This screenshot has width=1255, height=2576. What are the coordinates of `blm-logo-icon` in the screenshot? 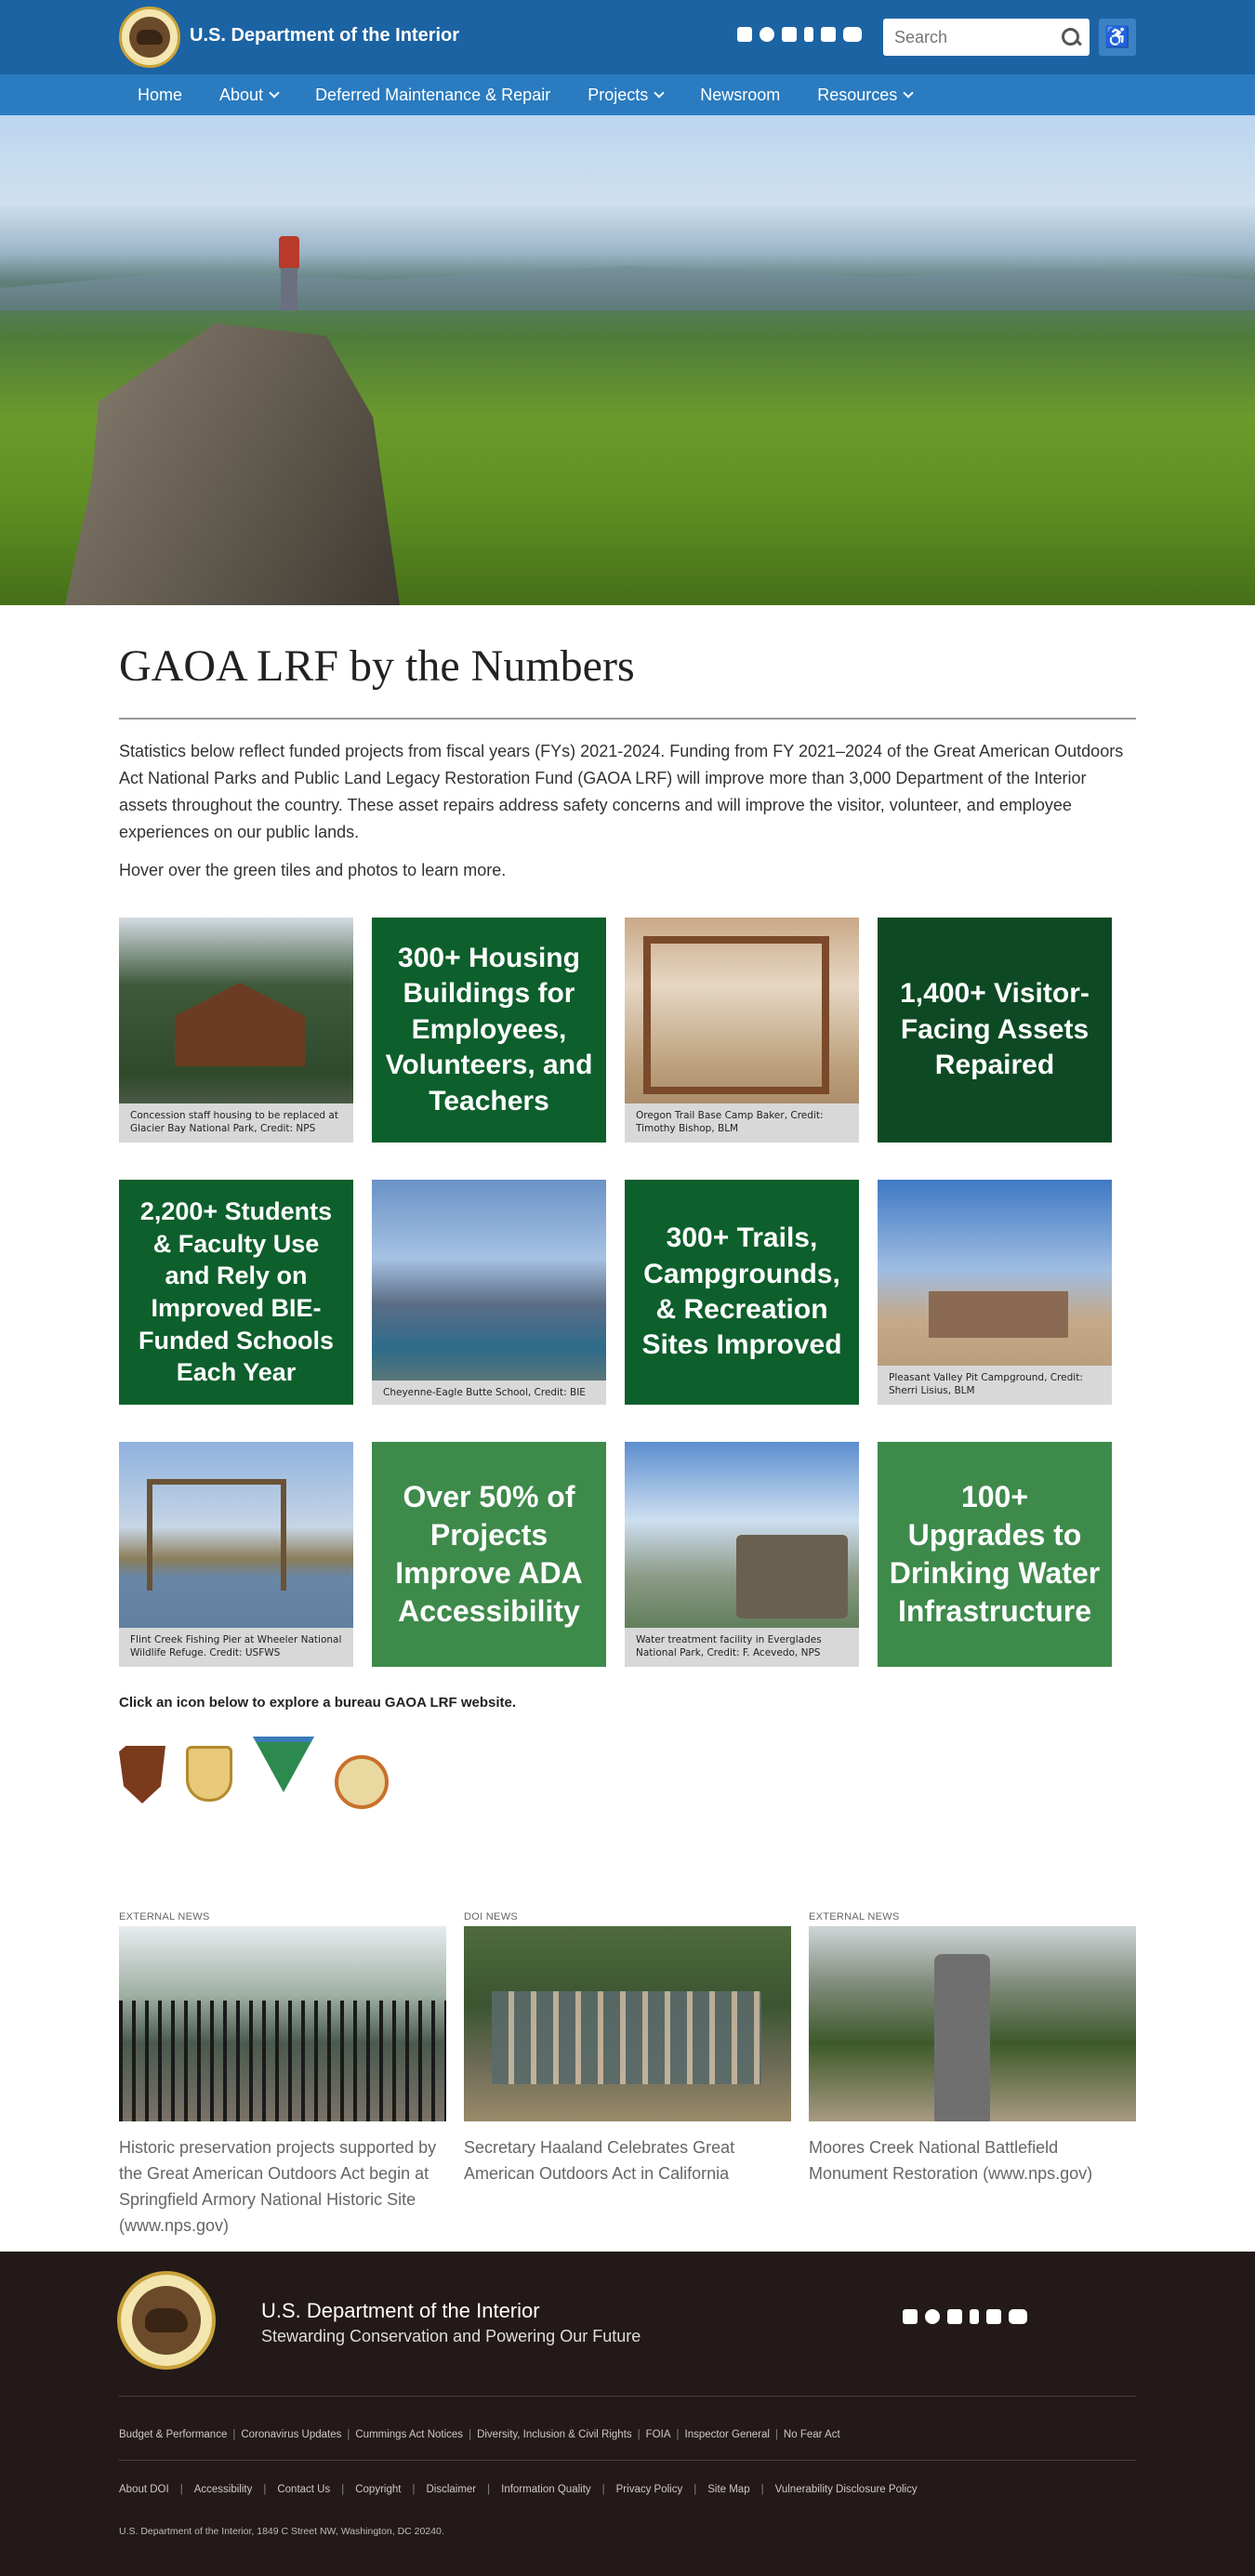 It's located at (283, 1764).